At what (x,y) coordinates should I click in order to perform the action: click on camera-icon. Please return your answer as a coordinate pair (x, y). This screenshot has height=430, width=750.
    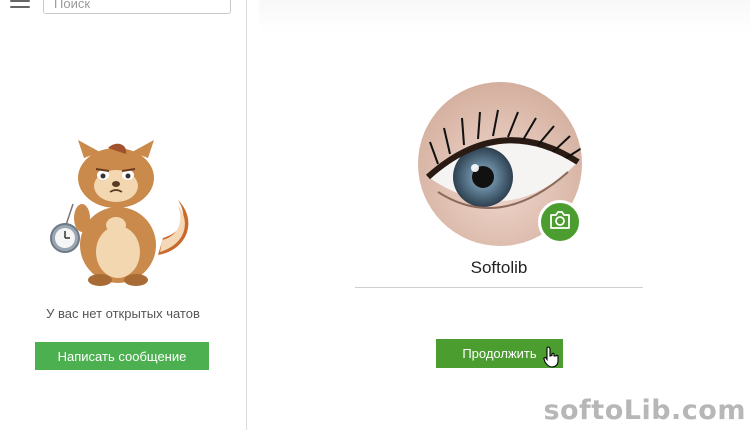
    Looking at the image, I should click on (560, 222).